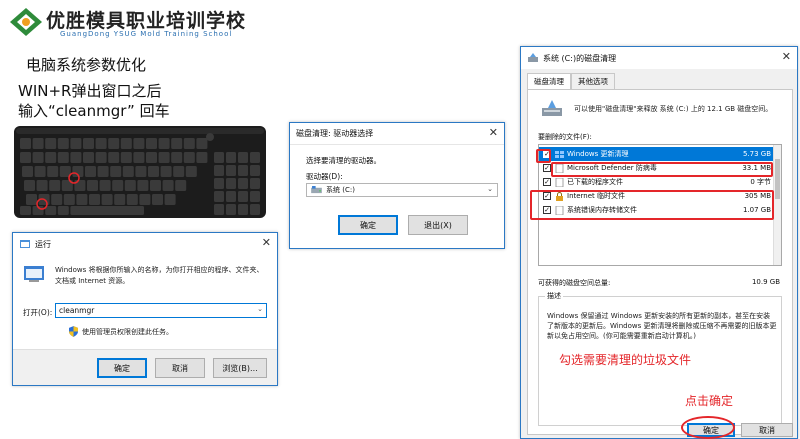 This screenshot has height=439, width=800. Describe the element at coordinates (34, 274) in the screenshot. I see `run-program-icon` at that location.